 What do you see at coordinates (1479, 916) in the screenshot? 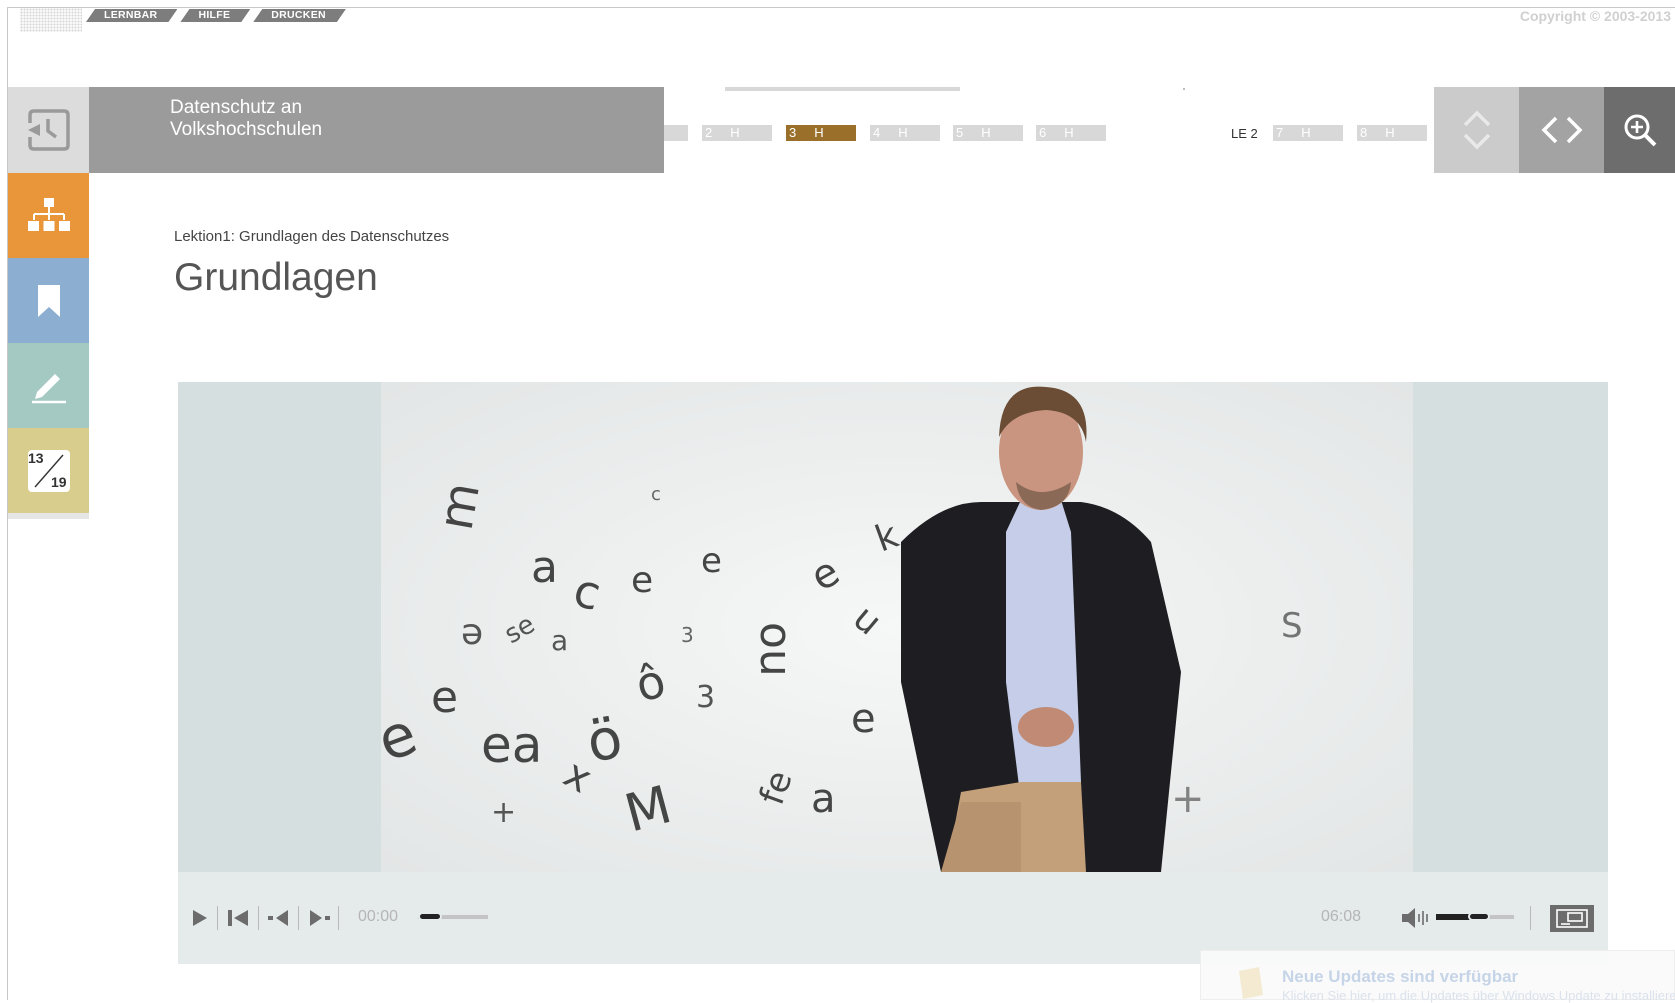
I see `volume-handle` at bounding box center [1479, 916].